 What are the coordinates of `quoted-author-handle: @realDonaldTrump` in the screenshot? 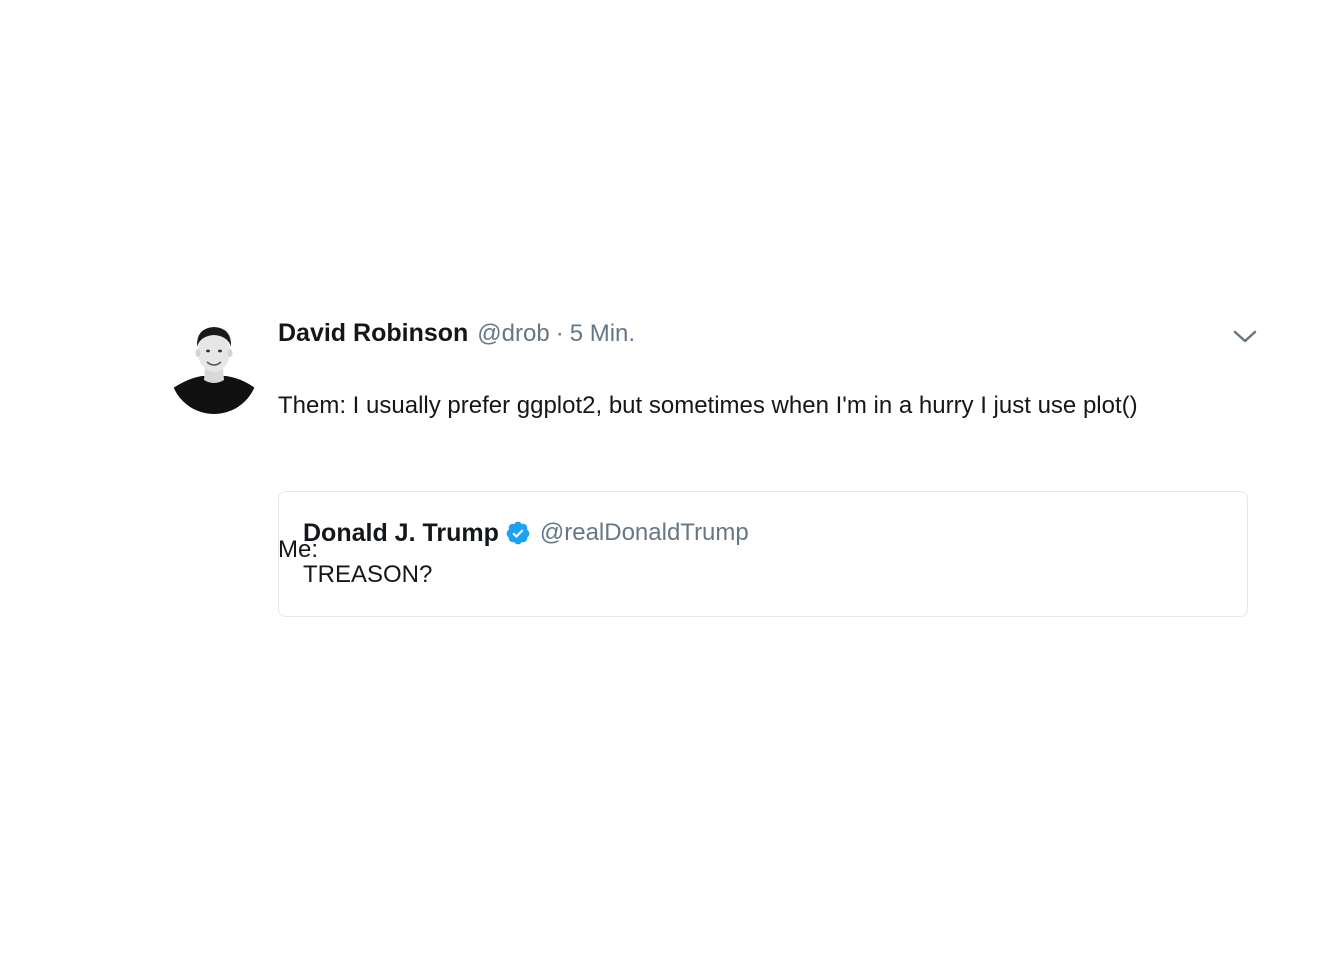 It's located at (644, 532).